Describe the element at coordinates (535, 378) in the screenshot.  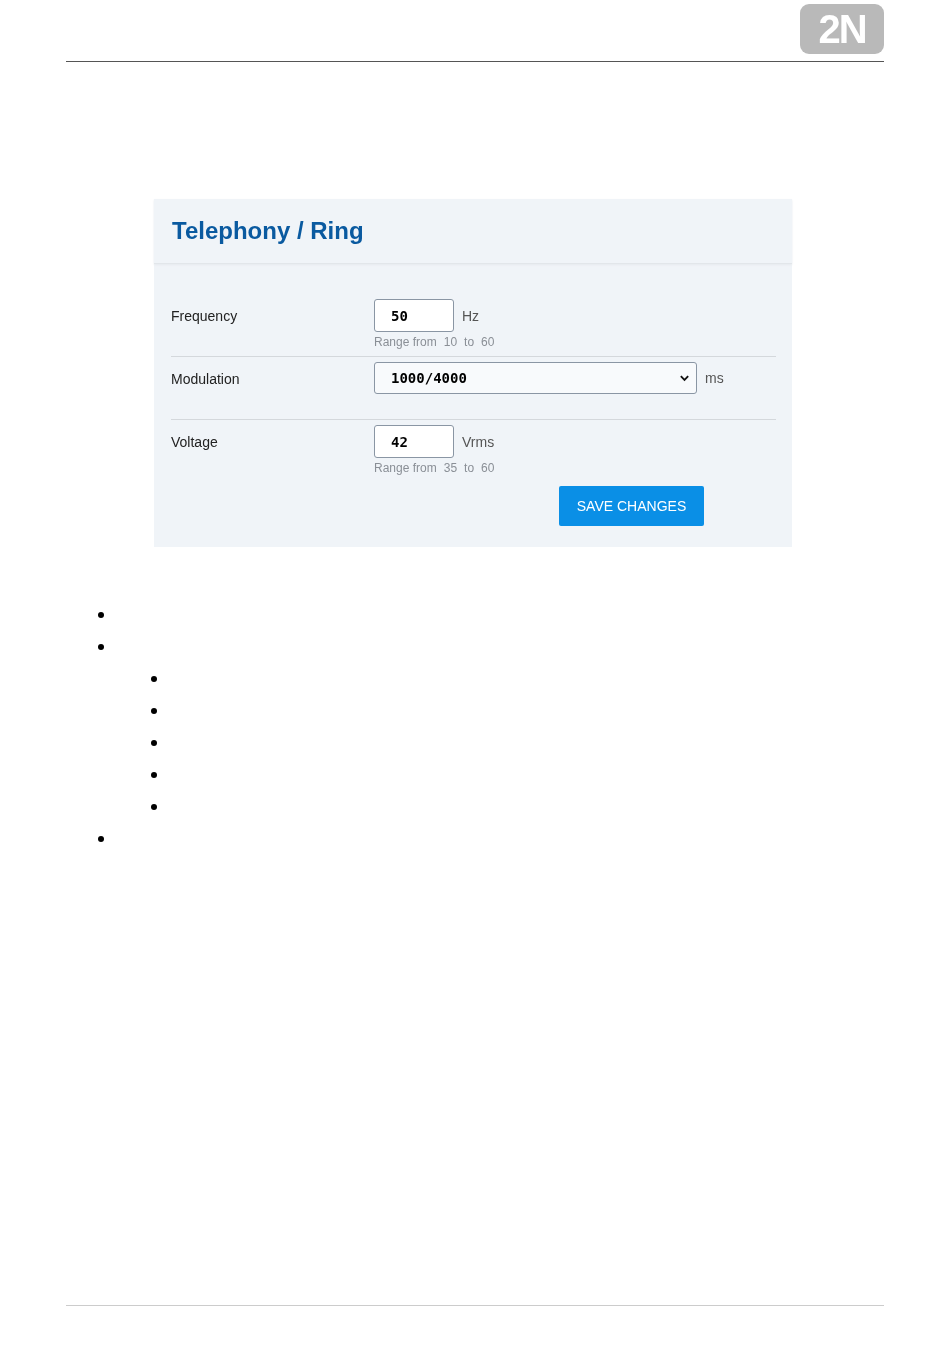
I see `dropdown: 1000/4000` at that location.